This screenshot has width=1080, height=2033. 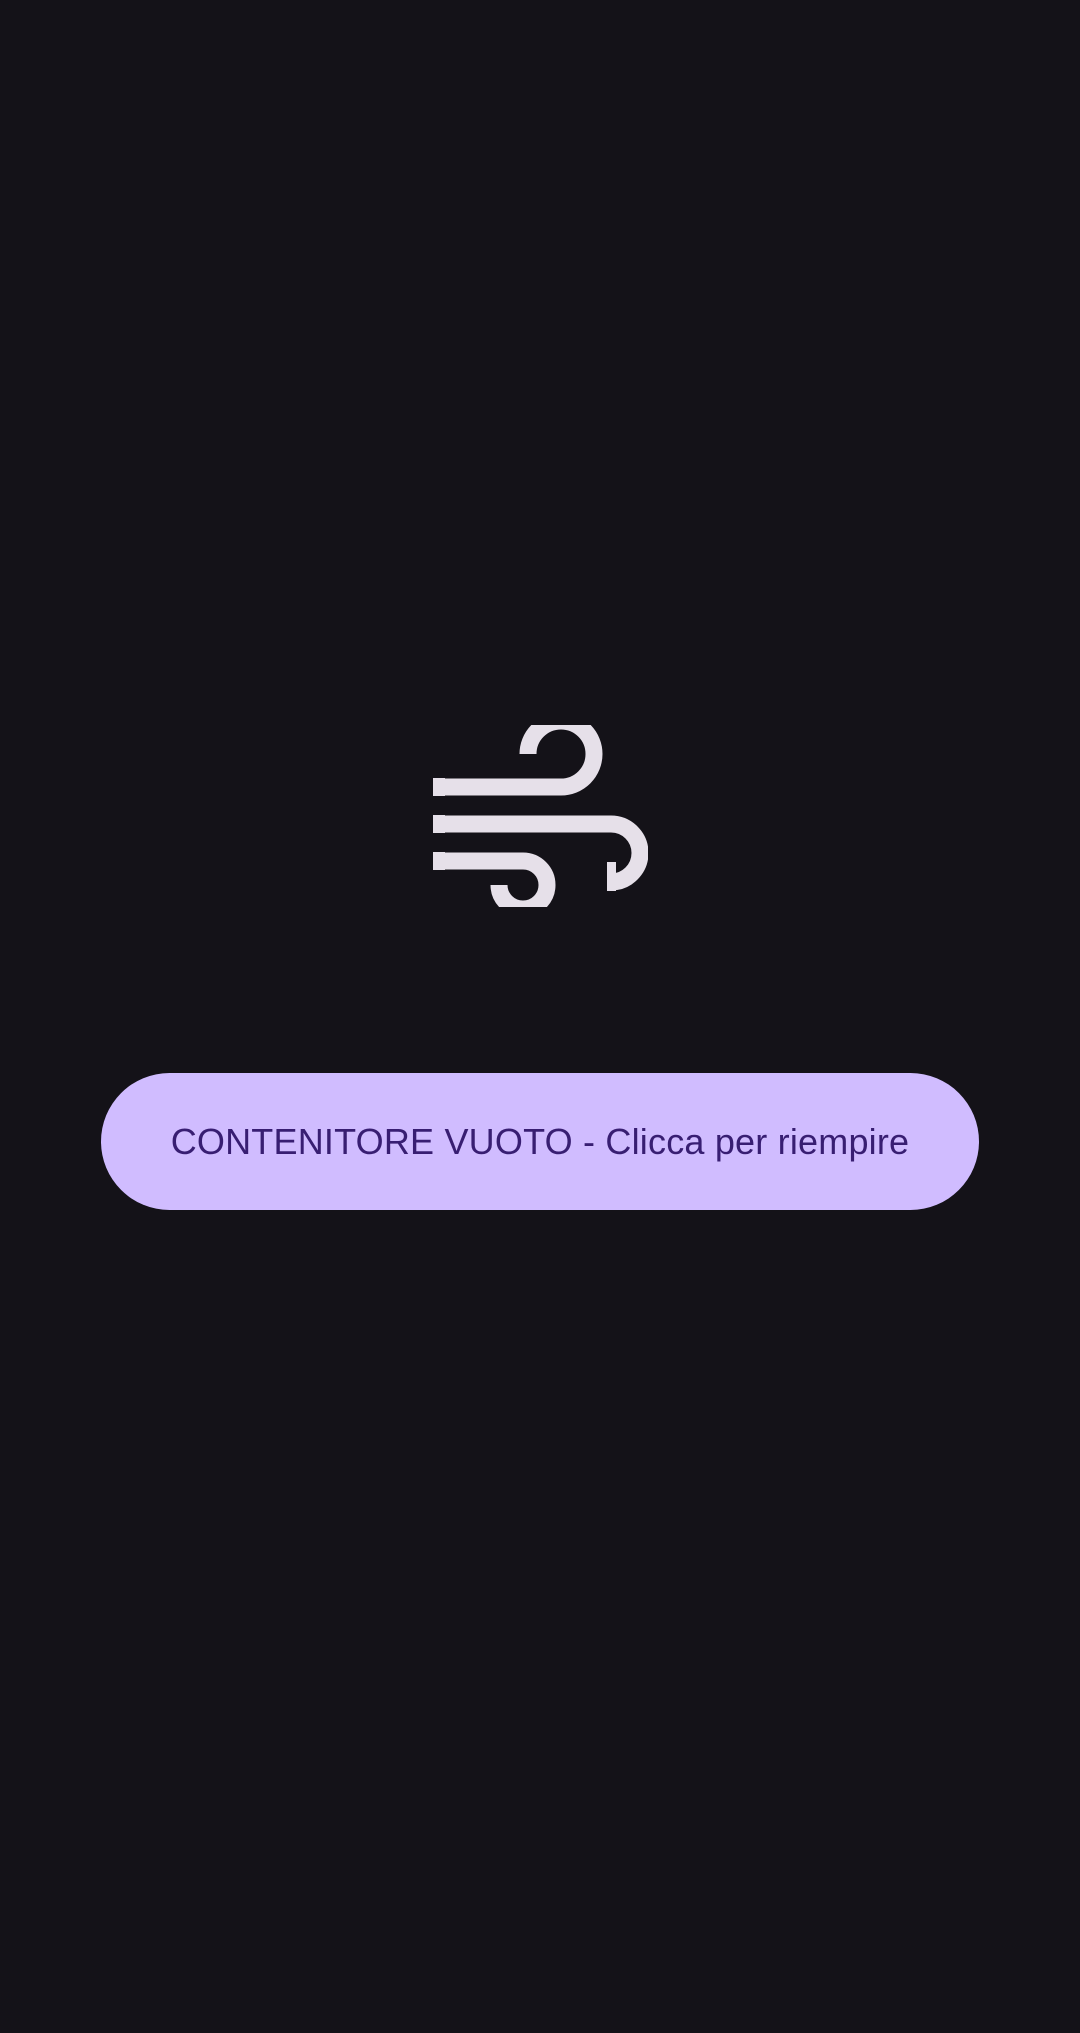 I want to click on fill-container-button: CONTENITORE VUOTO - Clicca per riempire, so click(x=540, y=1141).